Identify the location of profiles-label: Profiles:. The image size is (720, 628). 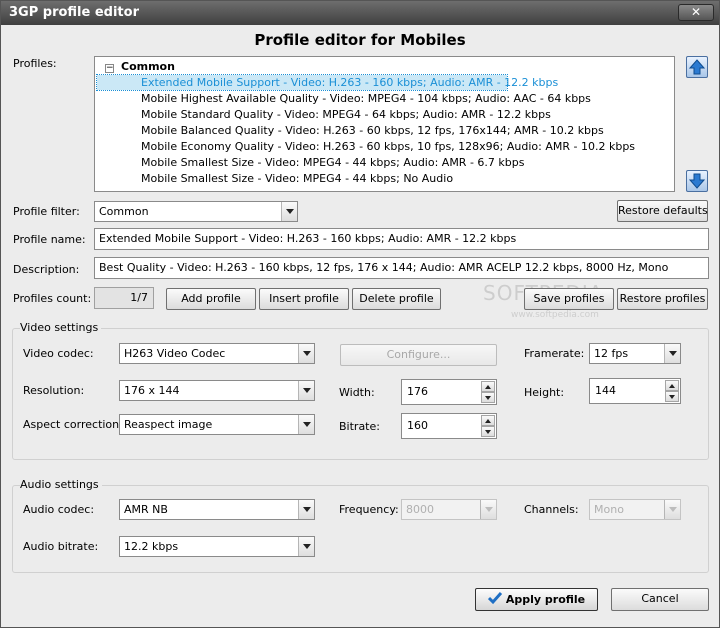
(35, 63).